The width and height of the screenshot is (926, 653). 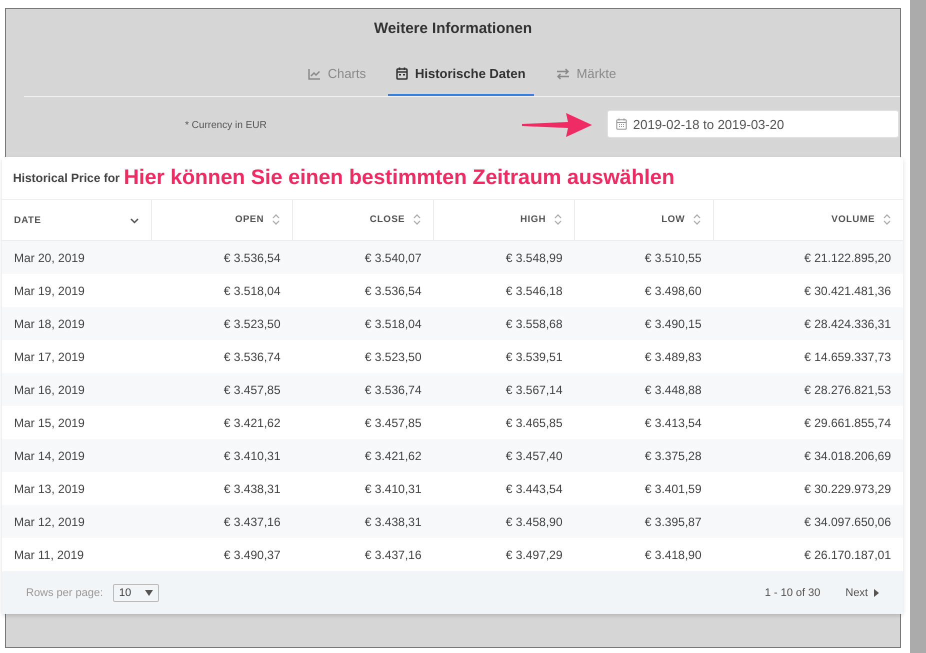 I want to click on table-cell: Mar 12, 2019, so click(x=77, y=521).